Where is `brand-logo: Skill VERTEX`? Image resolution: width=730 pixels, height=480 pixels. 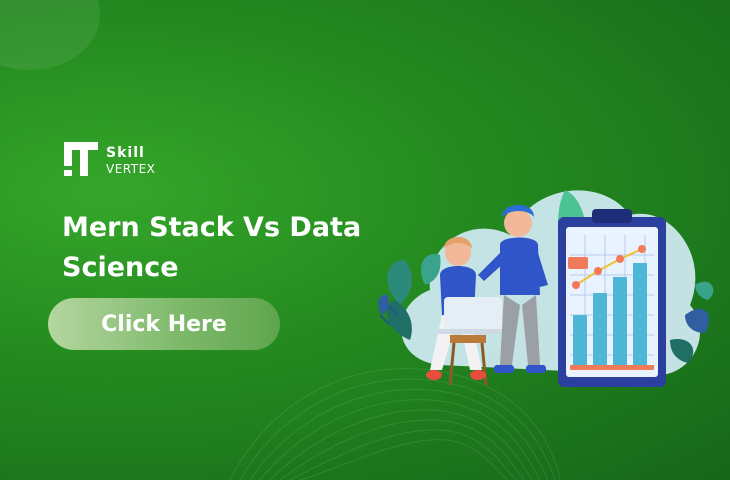 brand-logo: Skill VERTEX is located at coordinates (108, 160).